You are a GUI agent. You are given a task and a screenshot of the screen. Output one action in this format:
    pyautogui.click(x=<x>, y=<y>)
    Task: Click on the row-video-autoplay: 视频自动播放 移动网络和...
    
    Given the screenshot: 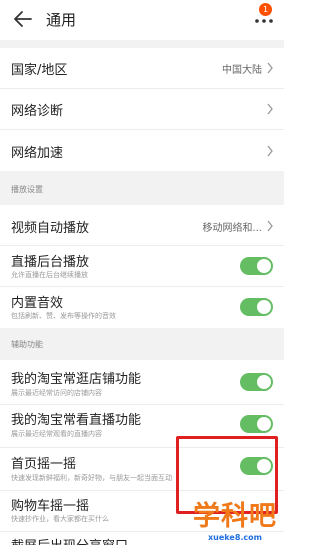 What is the action you would take?
    pyautogui.click(x=142, y=225)
    